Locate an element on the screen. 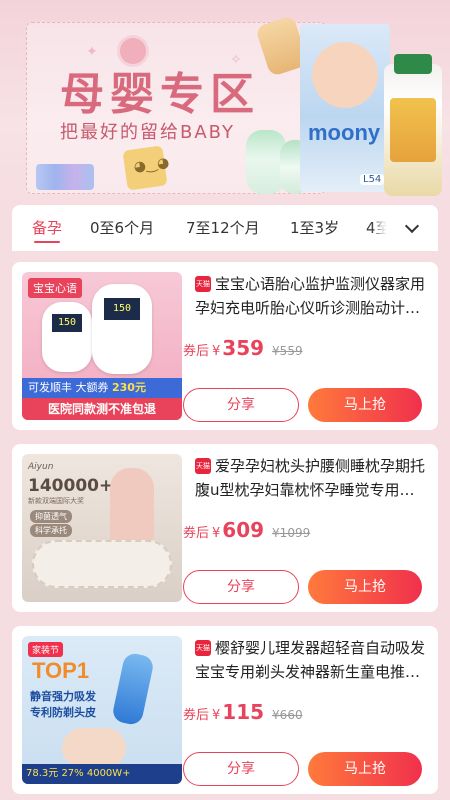 The width and height of the screenshot is (450, 800). product-image: 家装节 TOP1 静音强力吸发 专利防剃头皮 78.3元 27% 4000W+ is located at coordinates (102, 710).